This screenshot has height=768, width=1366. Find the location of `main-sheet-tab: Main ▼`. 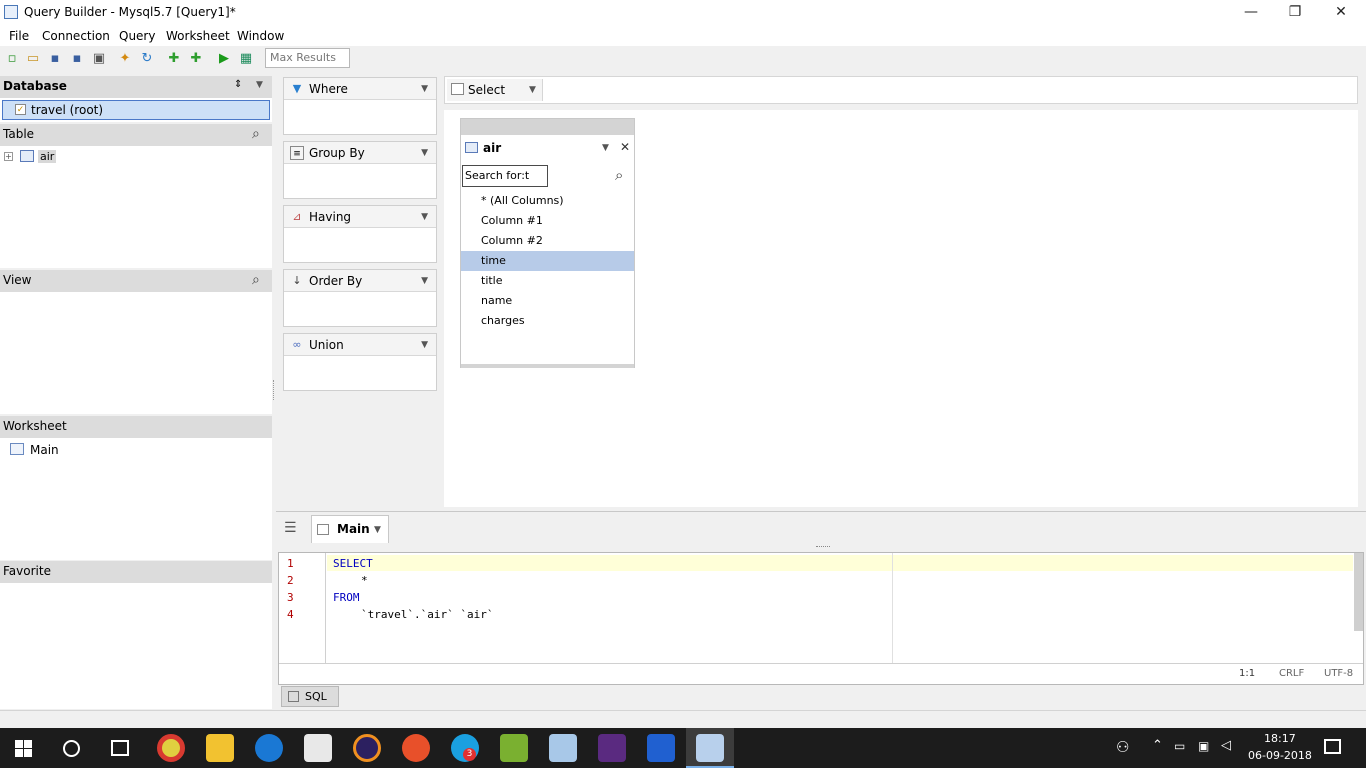

main-sheet-tab: Main ▼ is located at coordinates (350, 529).